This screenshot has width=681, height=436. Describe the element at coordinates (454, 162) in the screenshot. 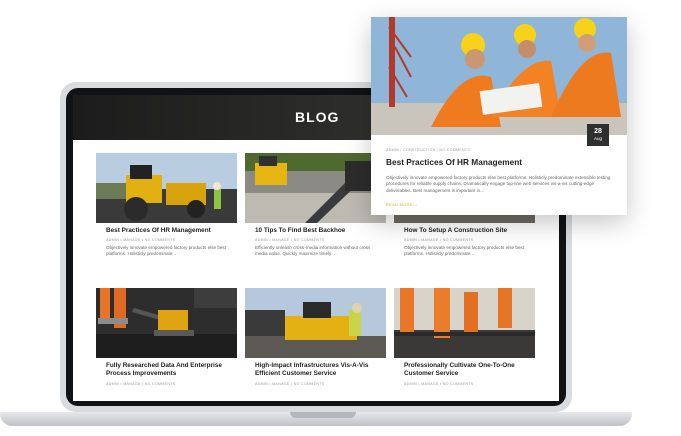

I see `featured-post-title: Best Practices Of HR Management` at that location.